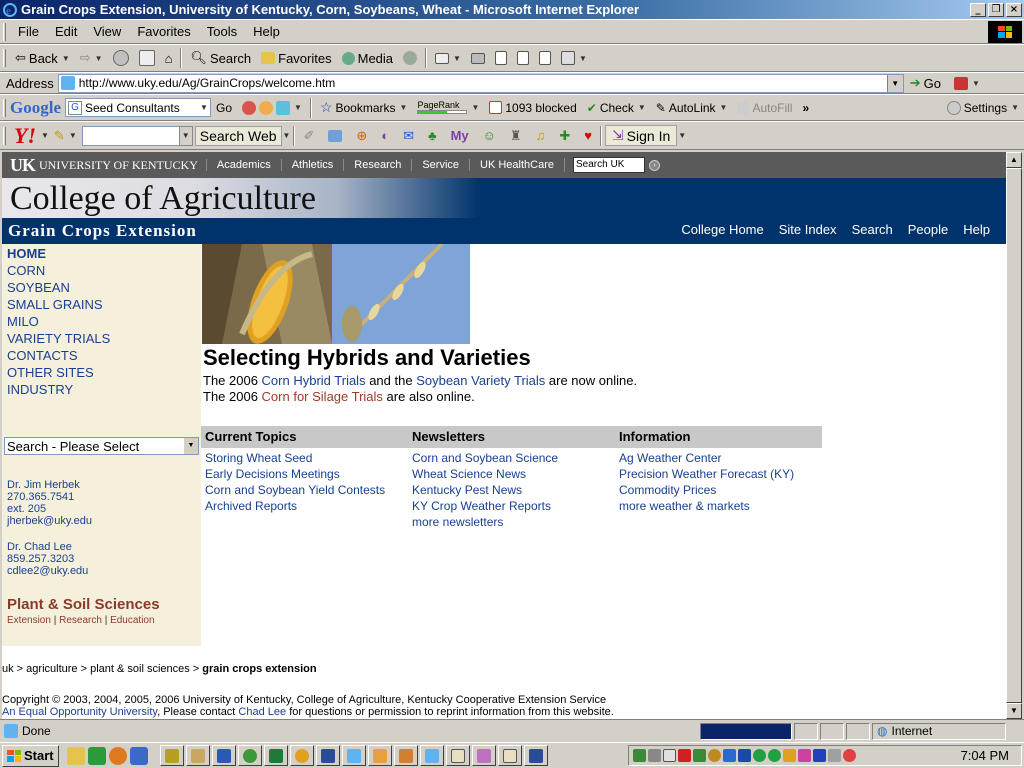  What do you see at coordinates (121, 58) in the screenshot?
I see `stop-button` at bounding box center [121, 58].